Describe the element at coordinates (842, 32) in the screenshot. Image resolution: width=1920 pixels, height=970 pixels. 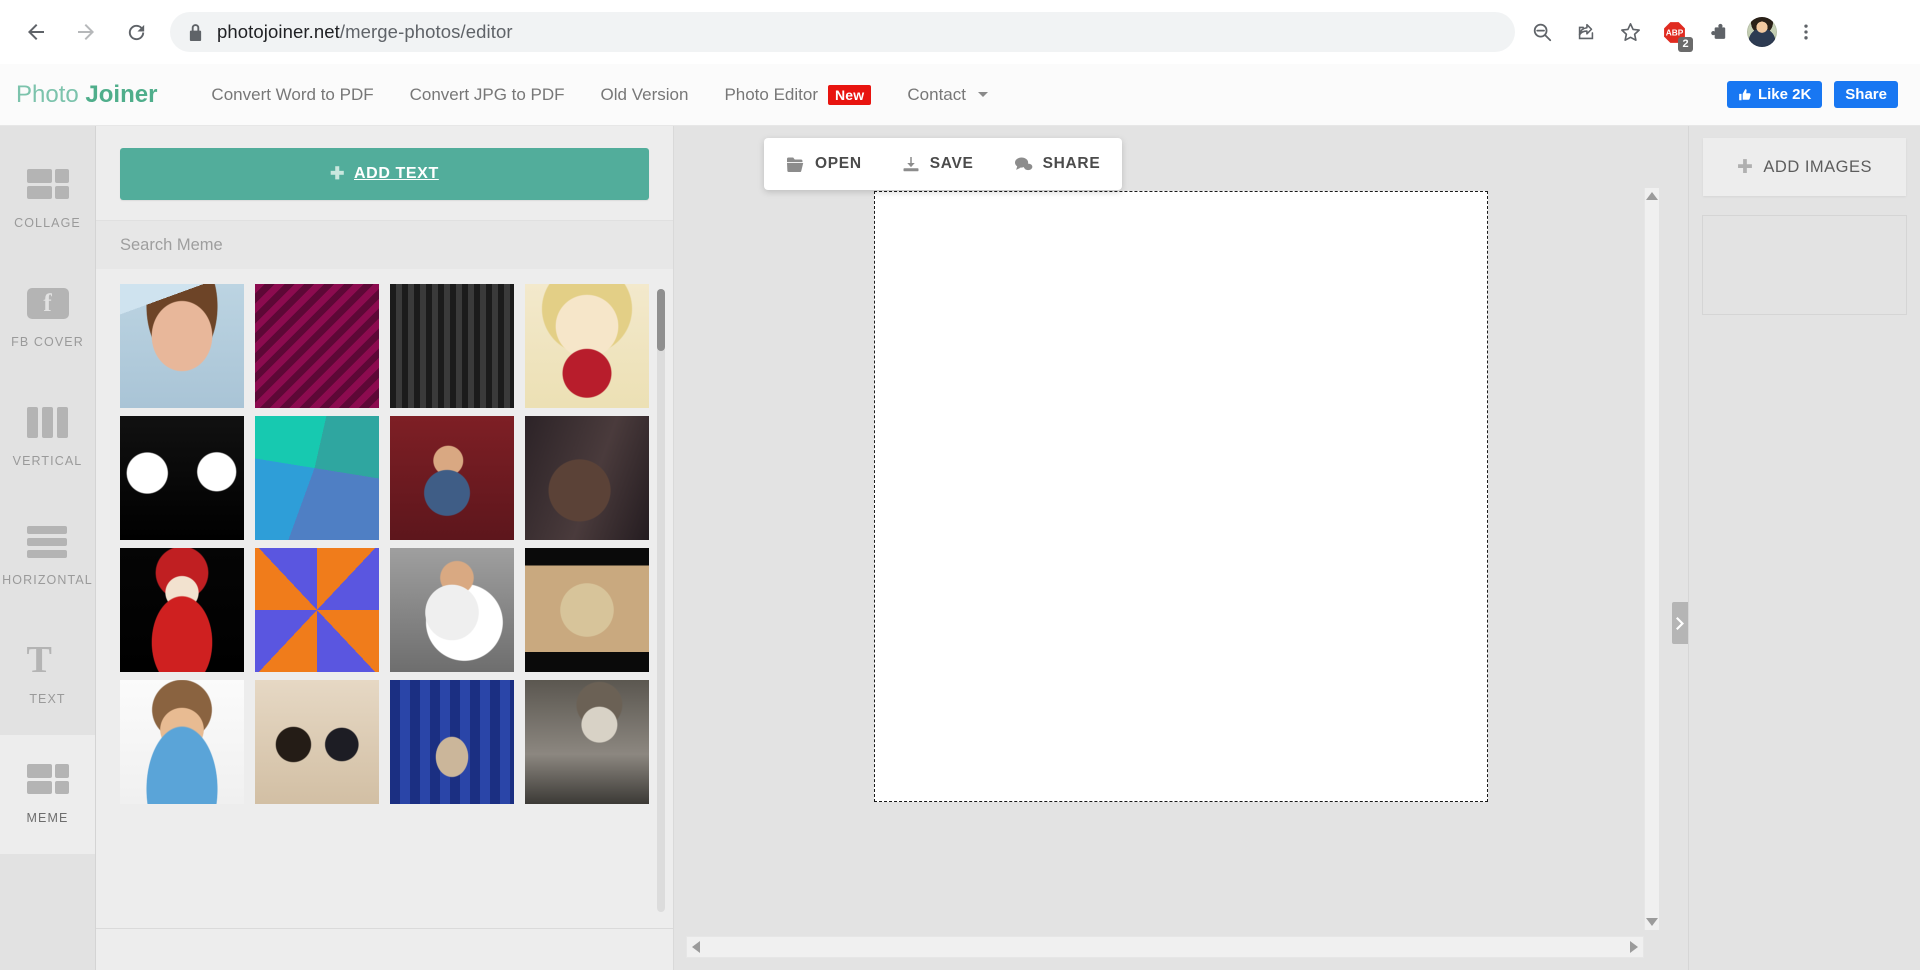
I see `address-bar: photojoiner.net/merge-photos/editor` at that location.